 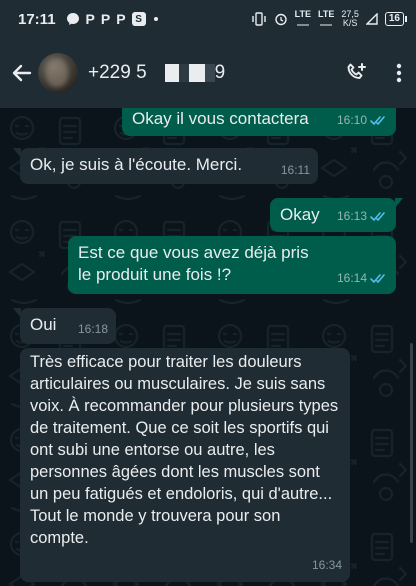 What do you see at coordinates (350, 18) in the screenshot?
I see `network-speed: 27,5 K/S` at bounding box center [350, 18].